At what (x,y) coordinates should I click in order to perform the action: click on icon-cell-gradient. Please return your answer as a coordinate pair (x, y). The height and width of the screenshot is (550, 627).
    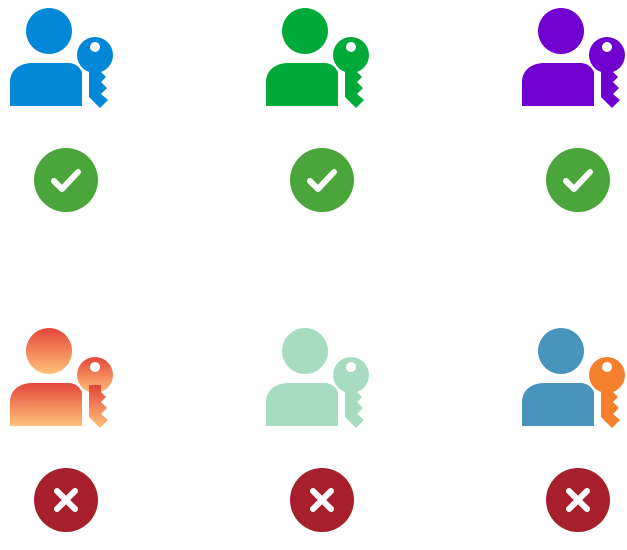
    Looking at the image, I should click on (68, 435).